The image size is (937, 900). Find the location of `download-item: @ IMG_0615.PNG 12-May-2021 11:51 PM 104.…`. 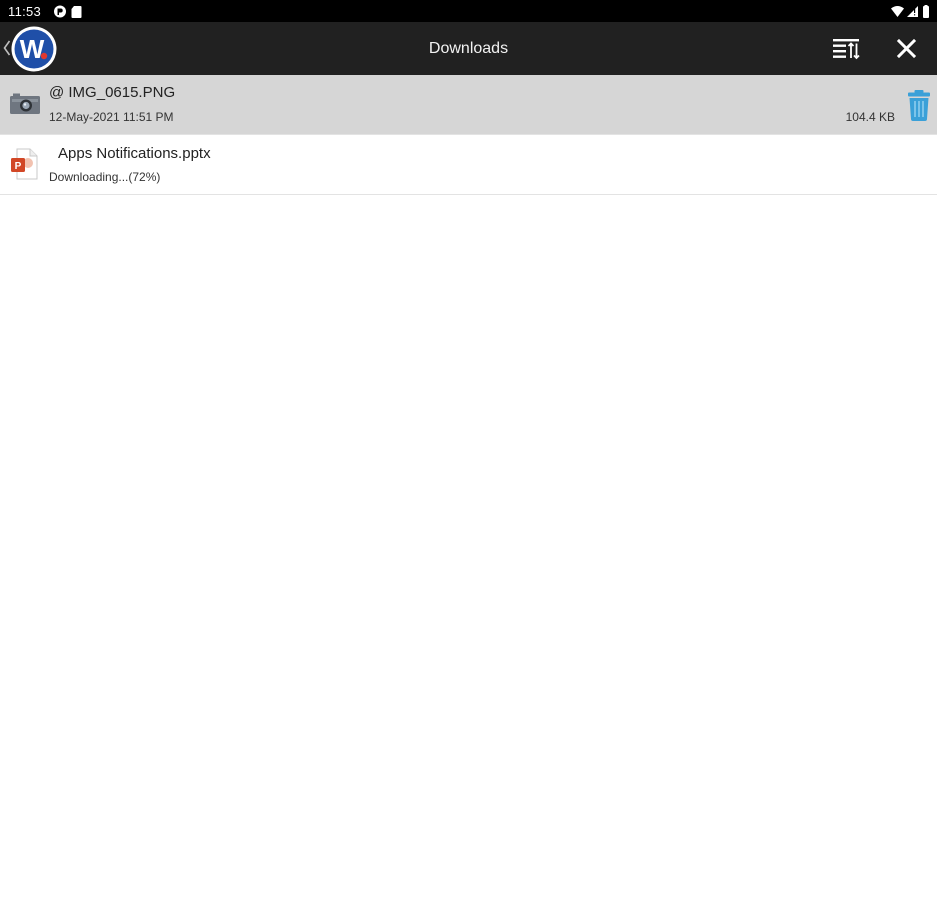

download-item: @ IMG_0615.PNG 12-May-2021 11:51 PM 104.… is located at coordinates (468, 105).